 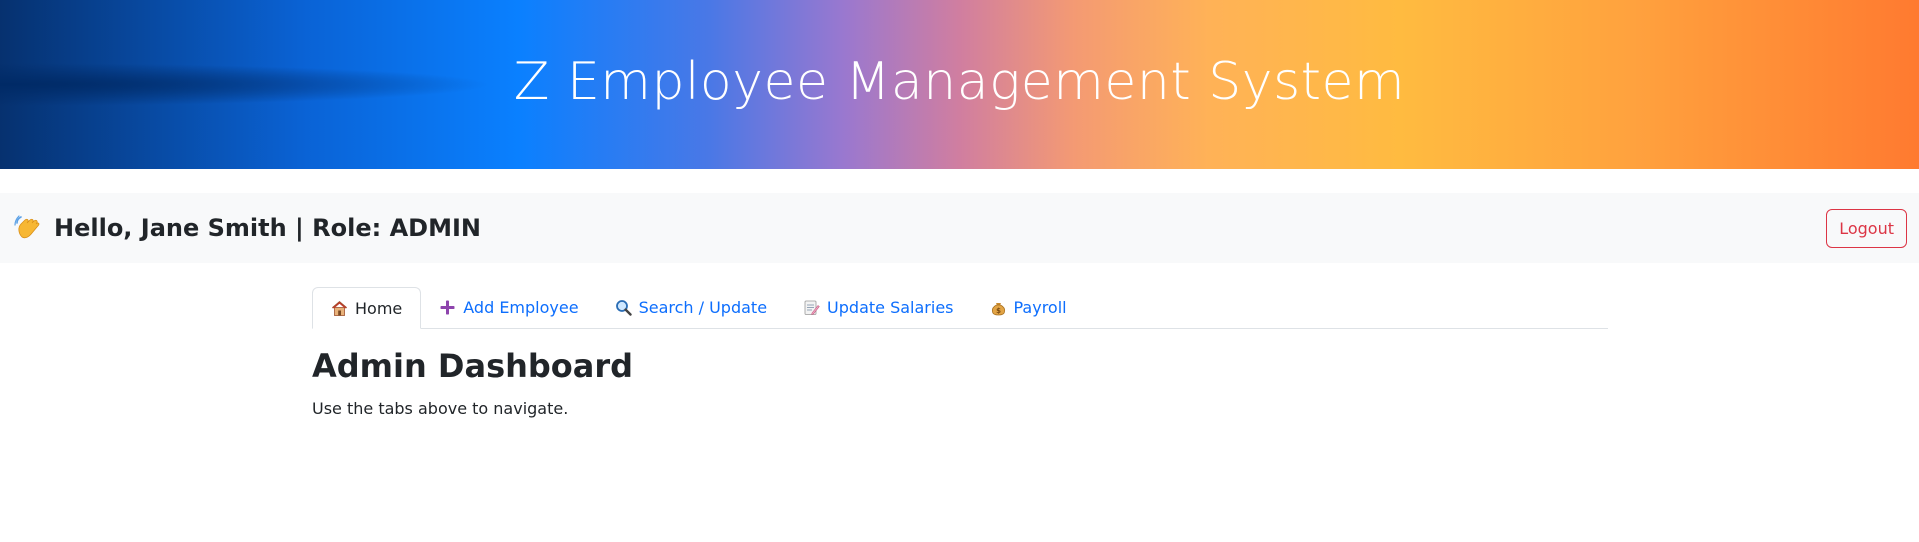 I want to click on tab-label: Add Employee, so click(x=521, y=307).